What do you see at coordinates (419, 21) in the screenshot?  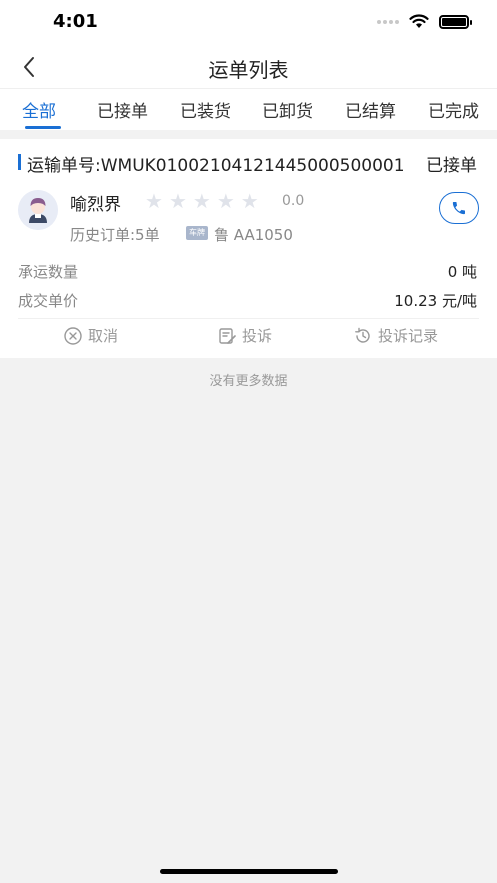 I see `wifi-icon` at bounding box center [419, 21].